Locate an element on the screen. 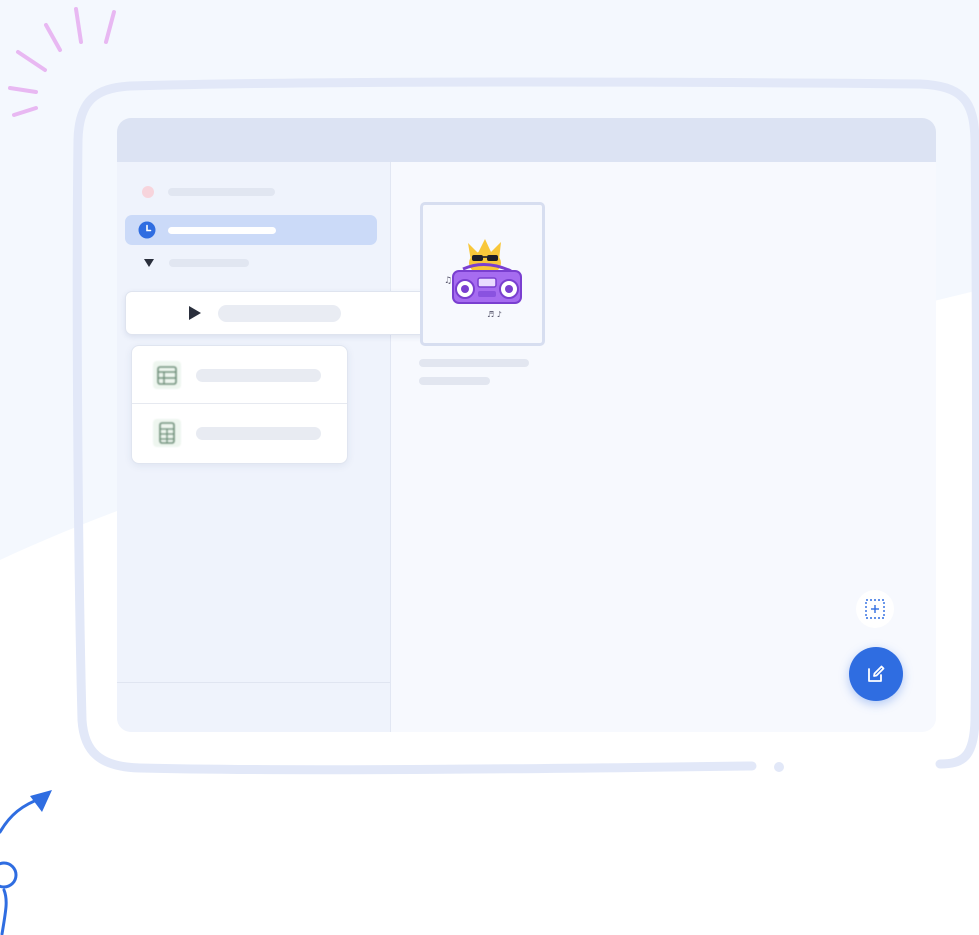 Image resolution: width=979 pixels, height=935 pixels. compose-button is located at coordinates (876, 674).